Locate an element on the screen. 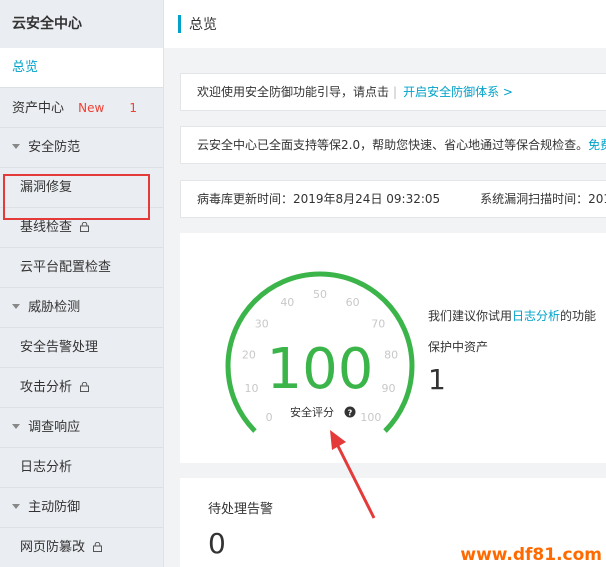 The width and height of the screenshot is (606, 567). gauge-tick-label: 80 is located at coordinates (391, 355).